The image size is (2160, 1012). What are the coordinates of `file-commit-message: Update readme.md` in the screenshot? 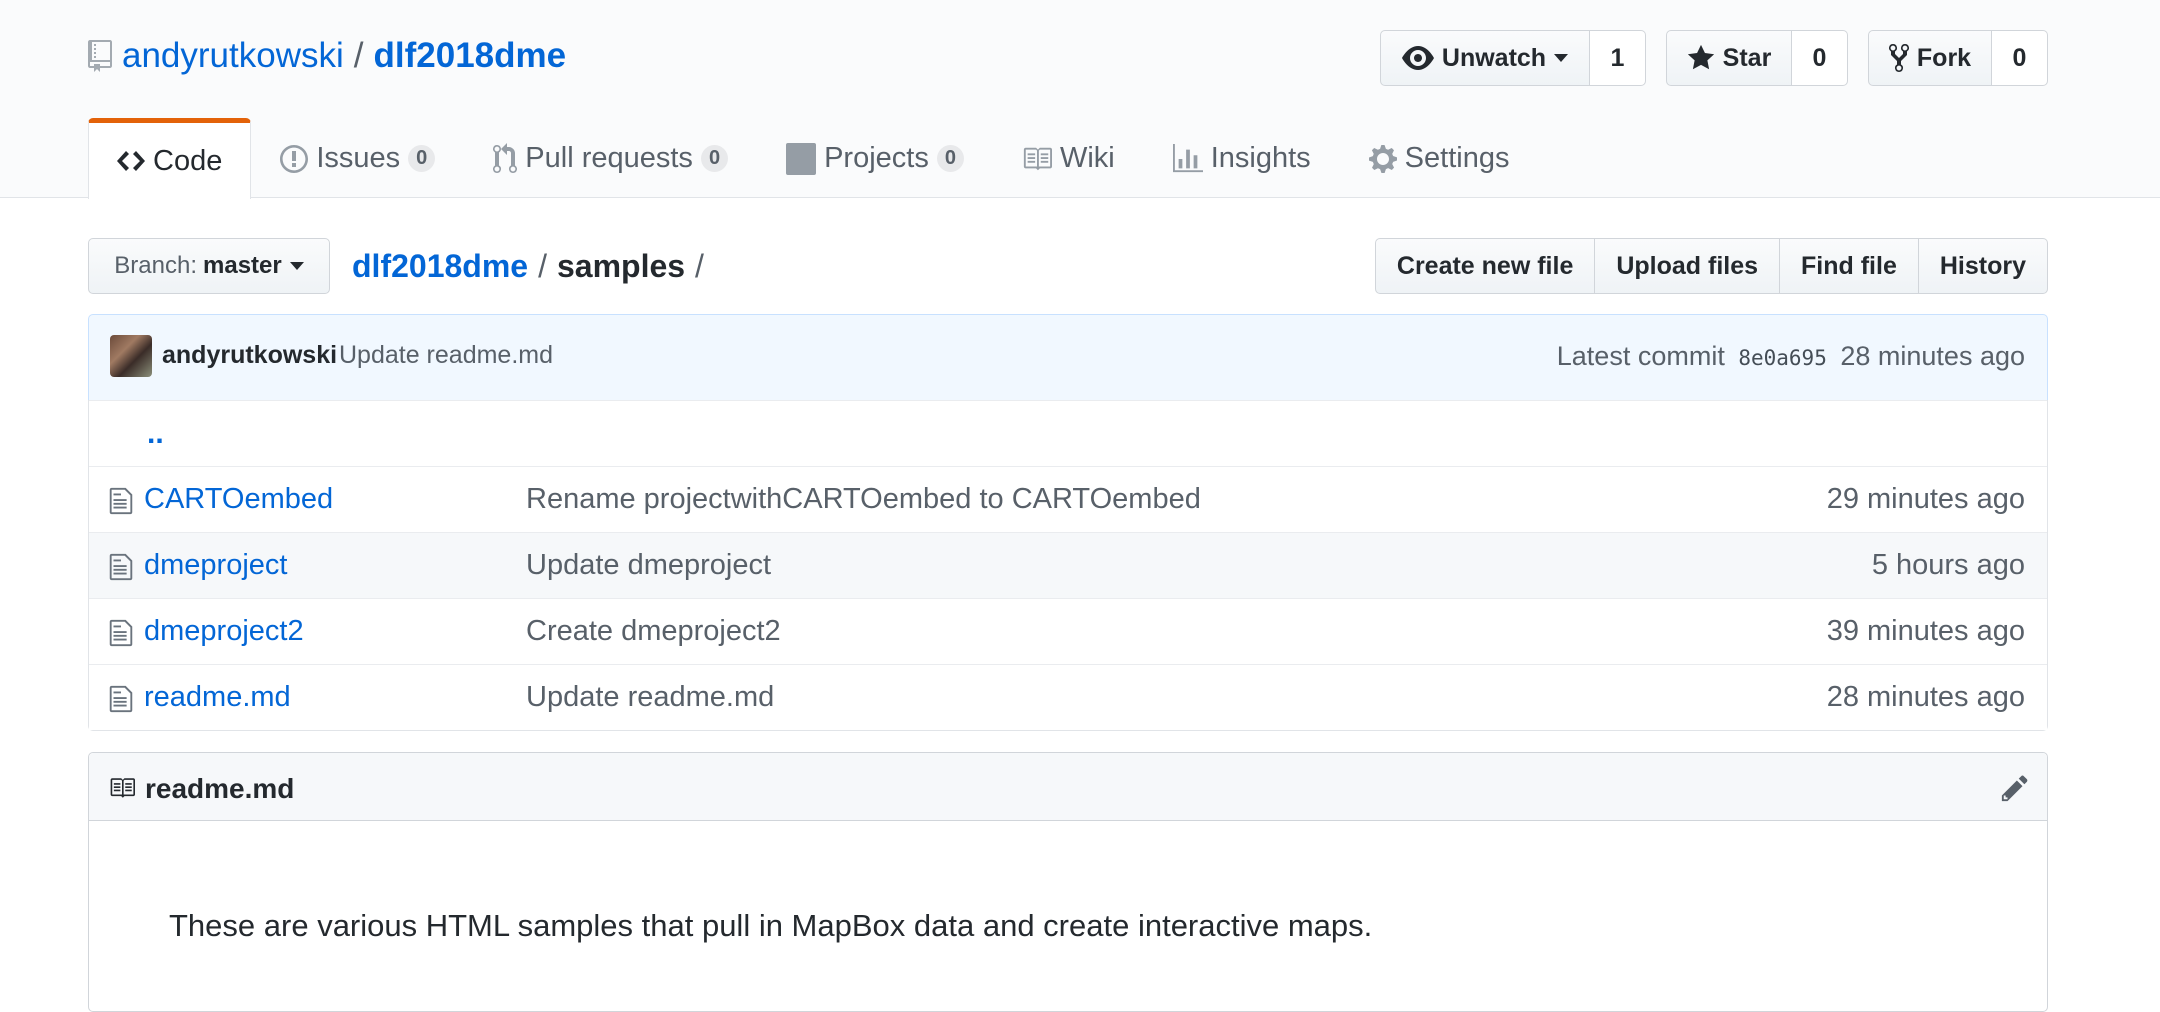 It's located at (650, 697).